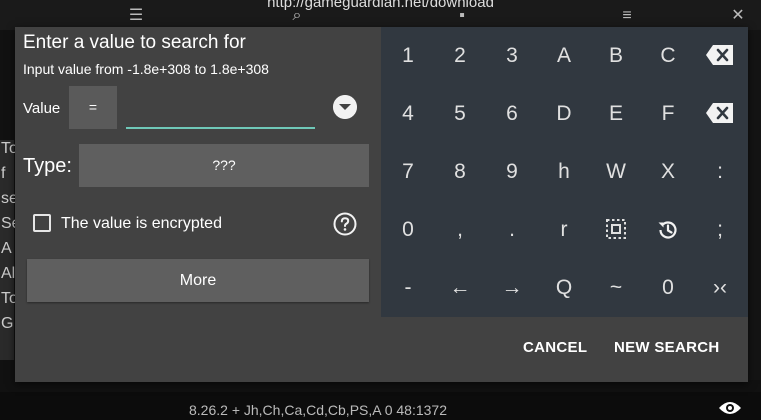 This screenshot has width=761, height=420. Describe the element at coordinates (93, 107) in the screenshot. I see `operator-button: =` at that location.